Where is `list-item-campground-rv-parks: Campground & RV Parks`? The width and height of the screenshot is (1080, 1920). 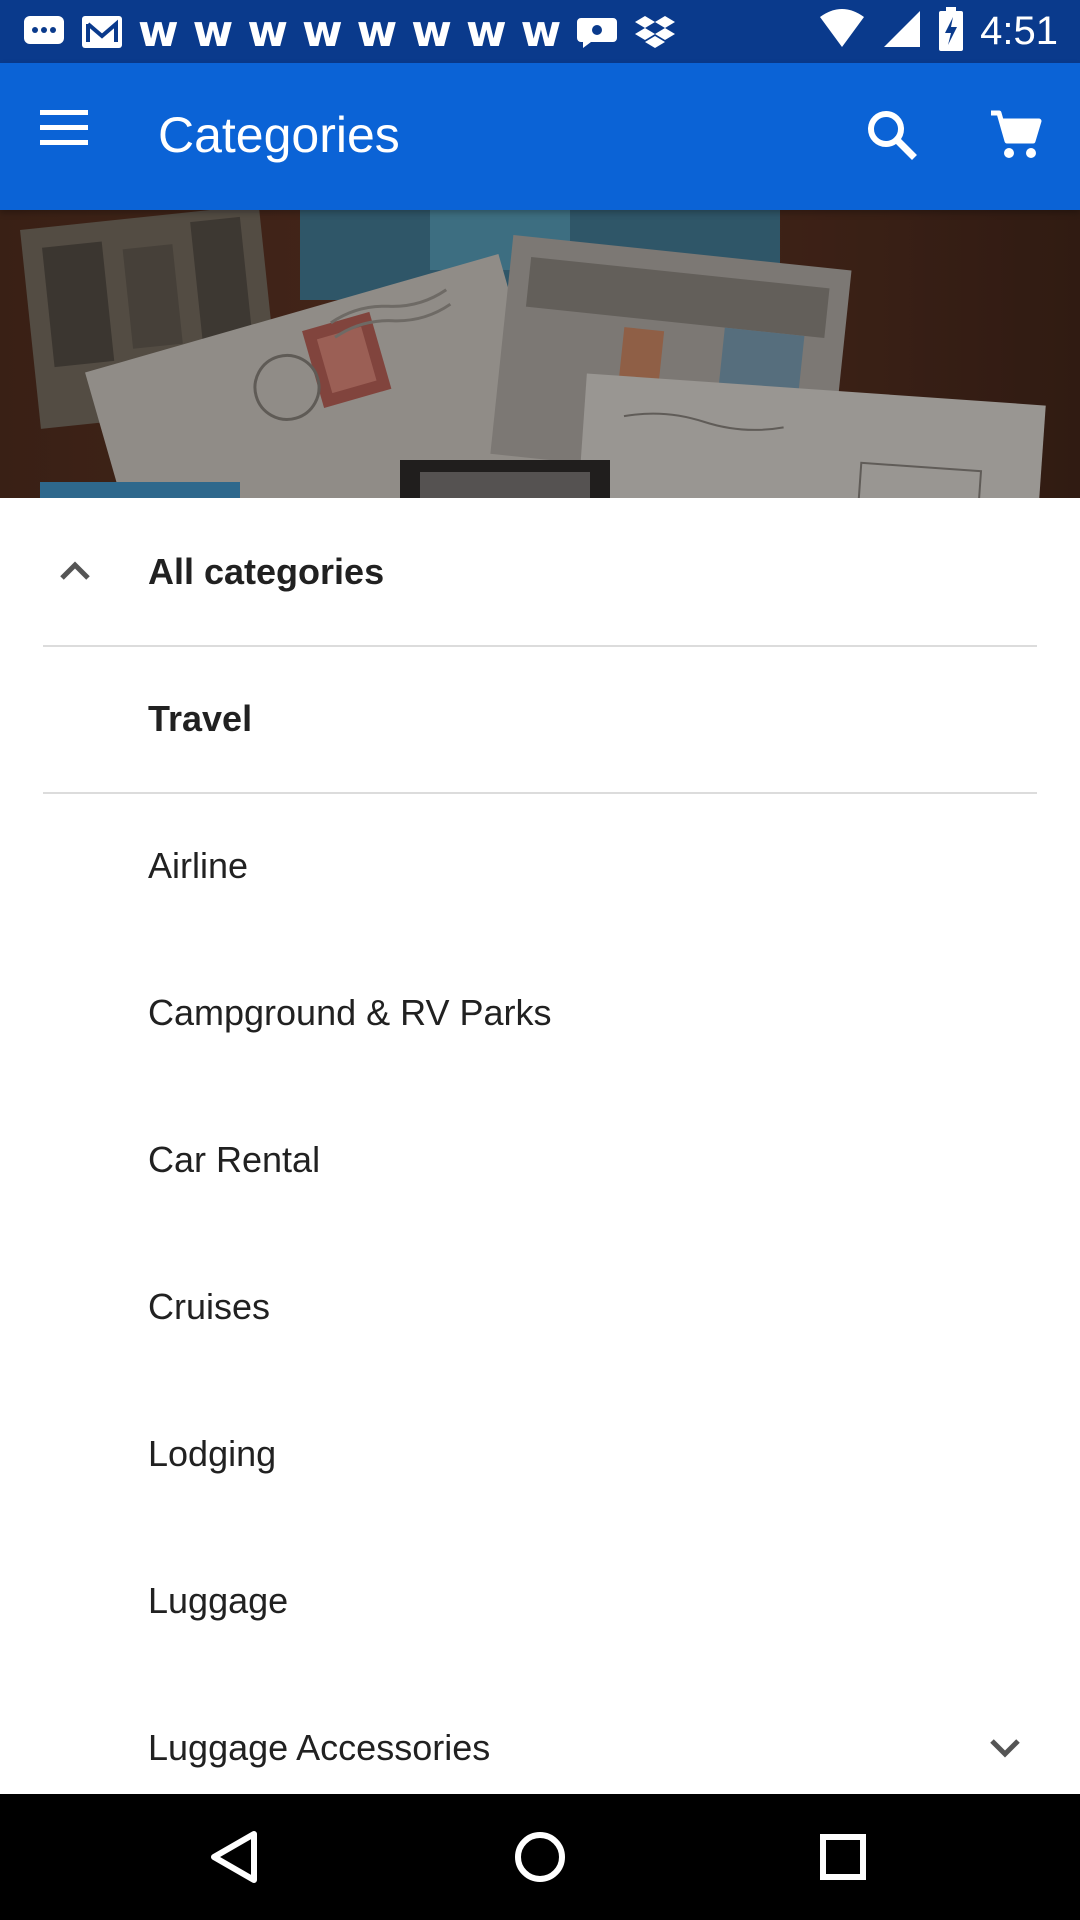
list-item-campground-rv-parks: Campground & RV Parks is located at coordinates (540, 1012).